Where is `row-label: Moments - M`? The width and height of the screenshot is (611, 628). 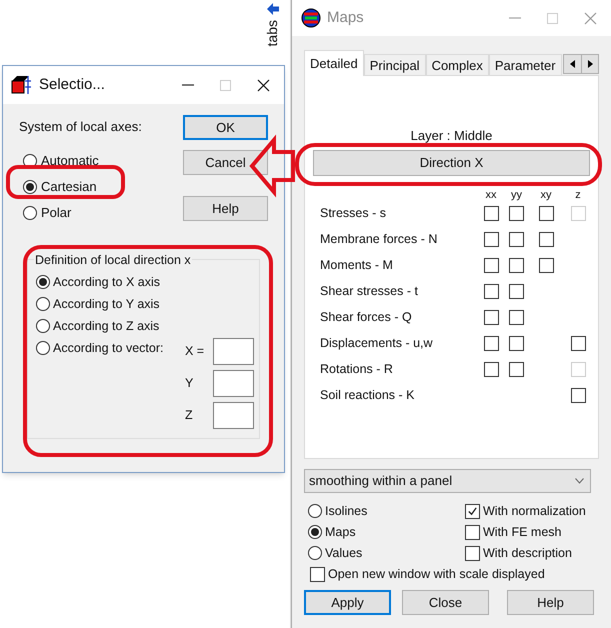
row-label: Moments - M is located at coordinates (357, 265).